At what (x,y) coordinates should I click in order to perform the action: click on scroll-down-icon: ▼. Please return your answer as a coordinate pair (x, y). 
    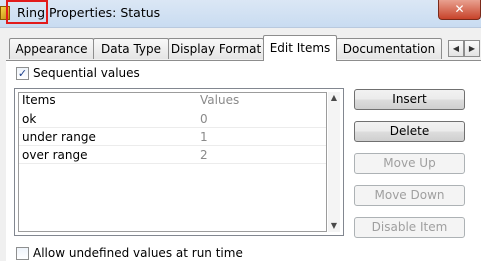
    Looking at the image, I should click on (334, 226).